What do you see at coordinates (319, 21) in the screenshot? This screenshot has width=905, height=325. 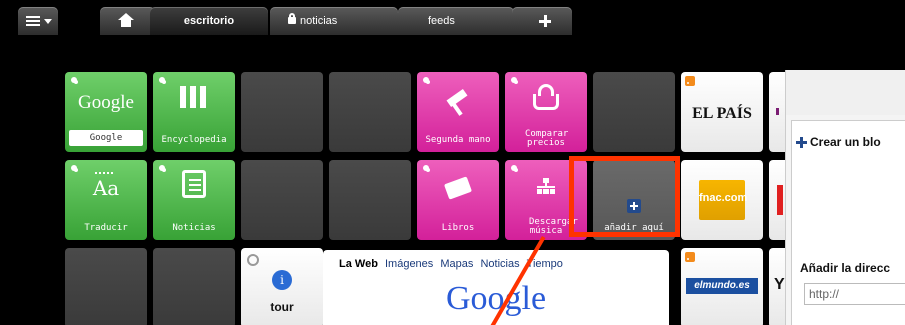 I see `tab-noticias-label: noticias` at bounding box center [319, 21].